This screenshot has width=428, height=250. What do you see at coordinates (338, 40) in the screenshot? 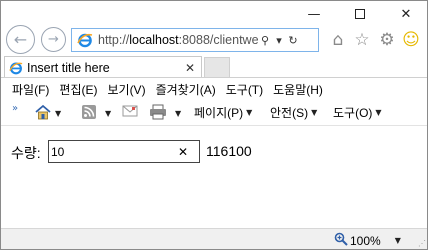
I see `home-icon: ⌂` at bounding box center [338, 40].